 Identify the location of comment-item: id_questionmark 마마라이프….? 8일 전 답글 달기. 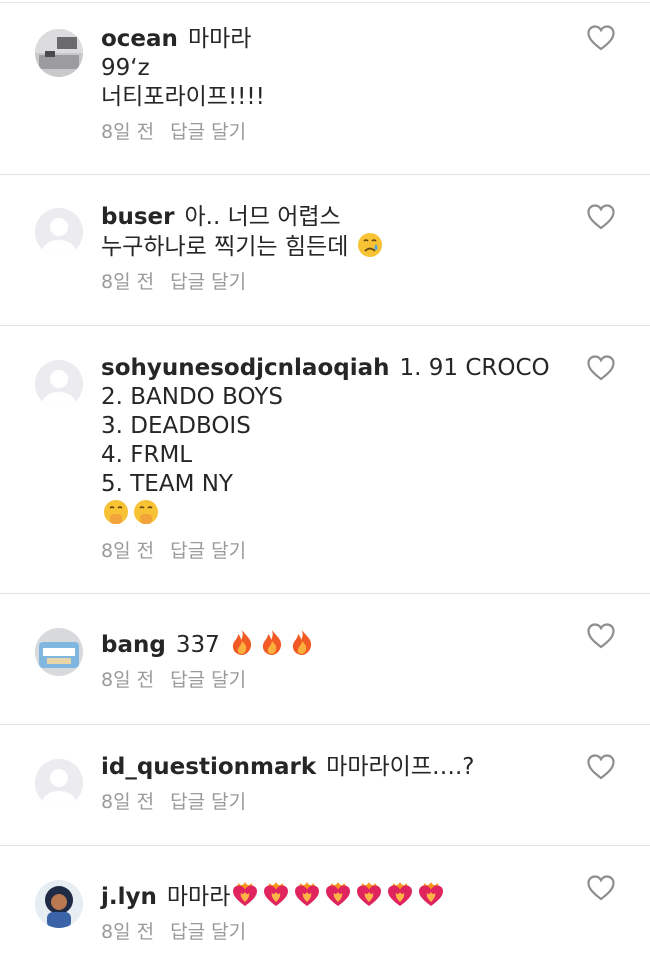
(325, 785).